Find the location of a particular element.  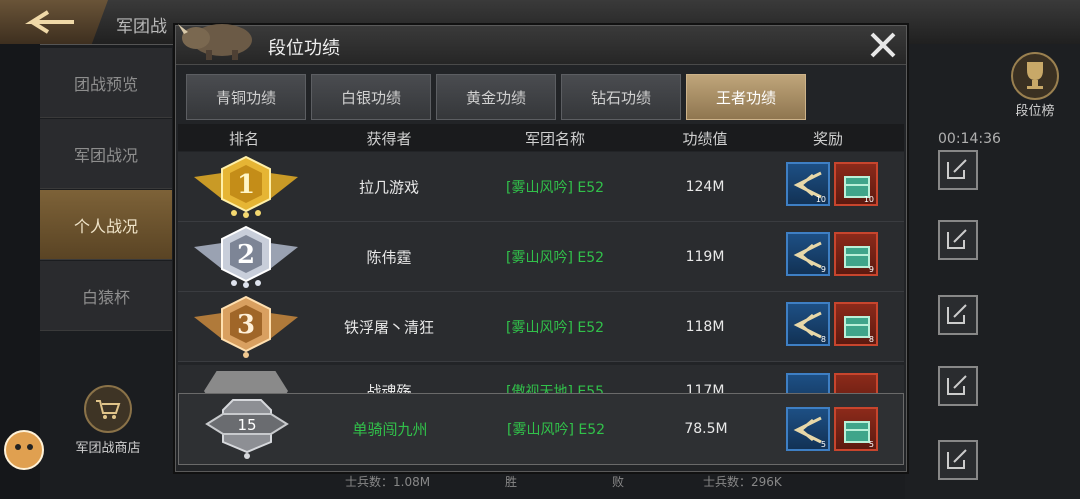

gold-medal-icon: 1 is located at coordinates (246, 186).